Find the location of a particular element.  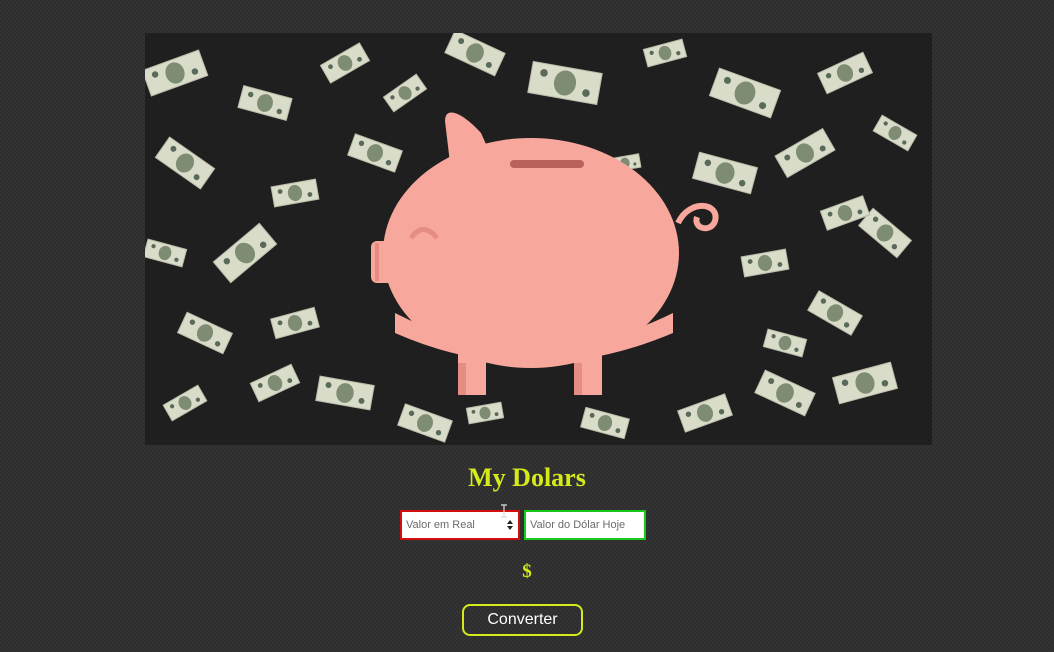

piggy-bank is located at coordinates (545, 253).